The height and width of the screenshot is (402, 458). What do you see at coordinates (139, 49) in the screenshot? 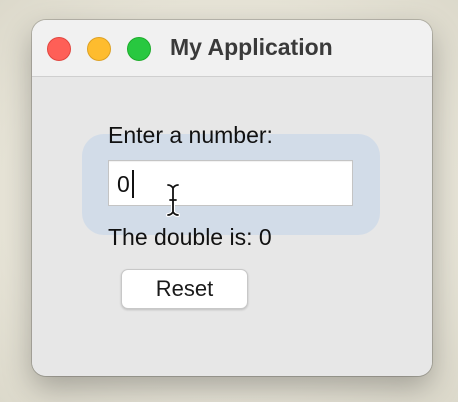
I see `zoom-window-button` at bounding box center [139, 49].